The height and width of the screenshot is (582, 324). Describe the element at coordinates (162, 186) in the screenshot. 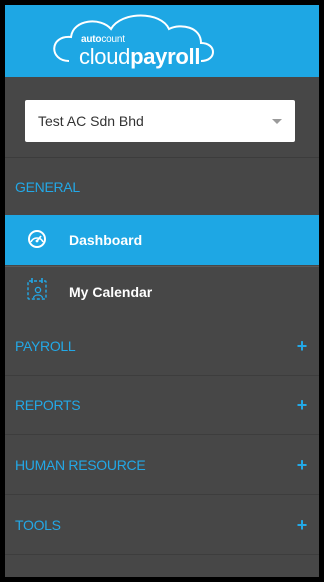

I see `section-general-heading: GENERAL` at that location.